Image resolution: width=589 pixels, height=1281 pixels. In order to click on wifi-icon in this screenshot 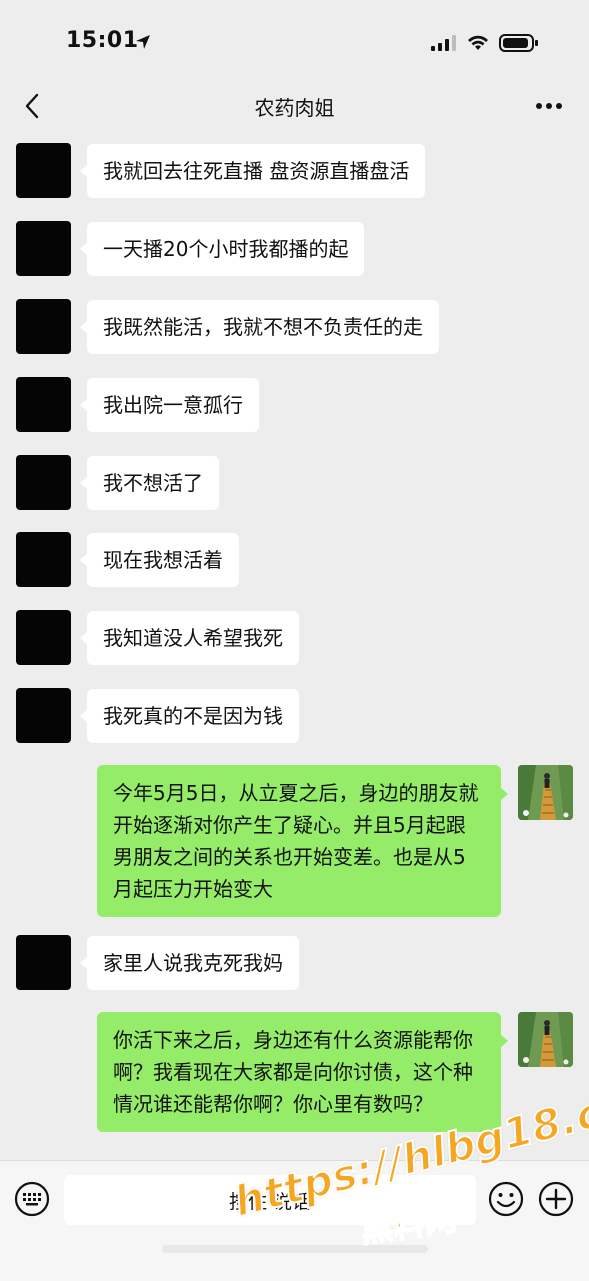, I will do `click(478, 42)`.